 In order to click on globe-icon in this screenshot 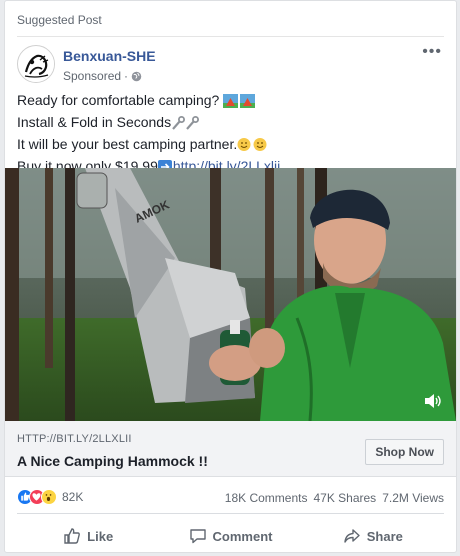, I will do `click(136, 76)`.